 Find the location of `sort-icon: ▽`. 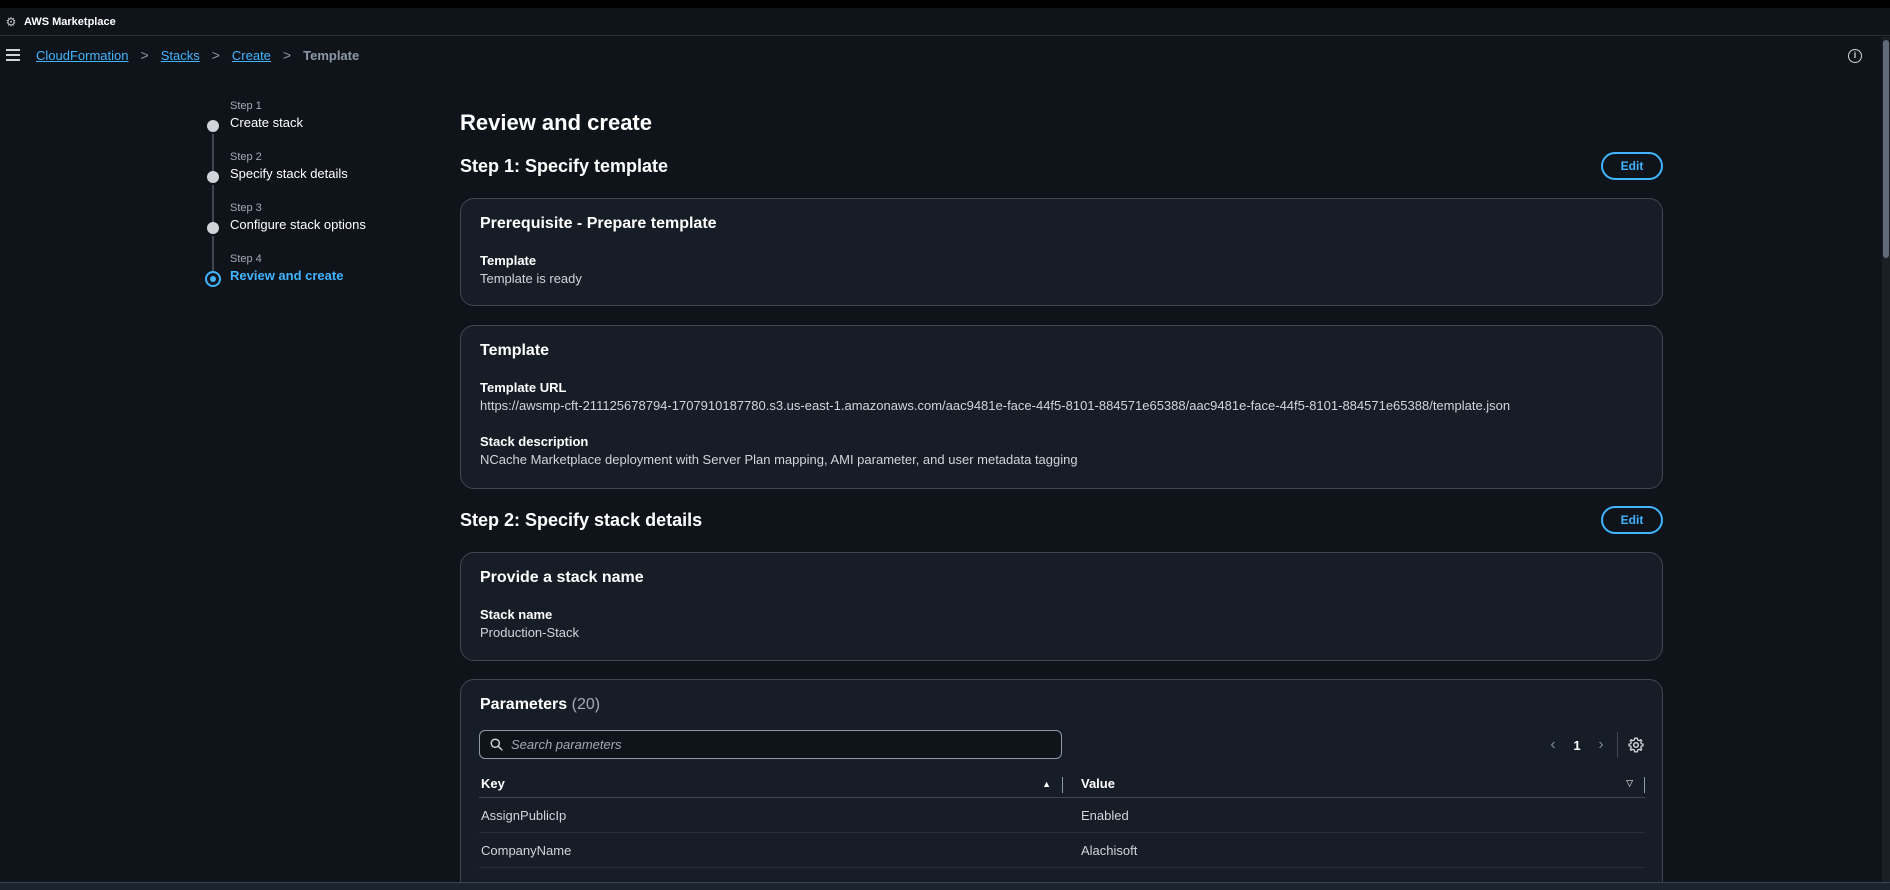

sort-icon: ▽ is located at coordinates (1629, 783).